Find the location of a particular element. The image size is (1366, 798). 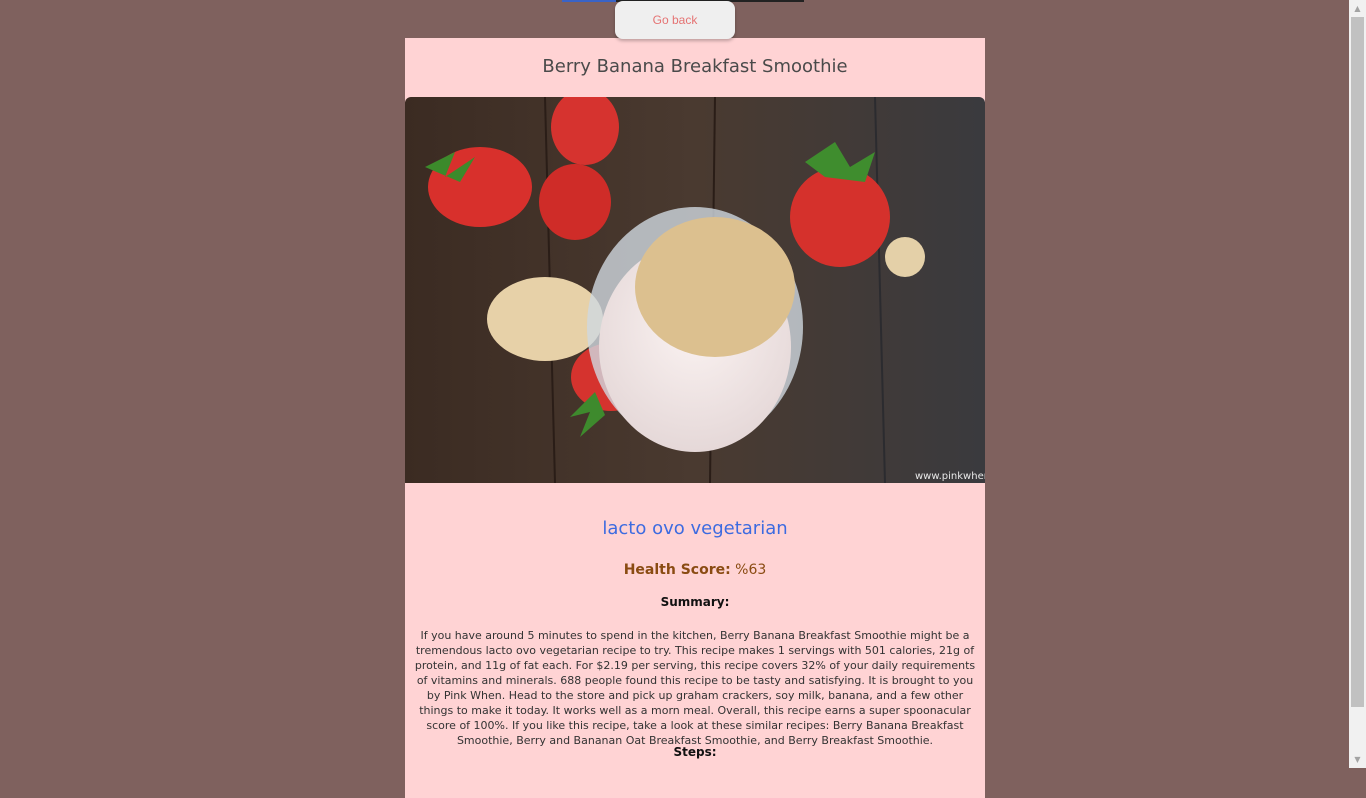

summary-heading: Summary: is located at coordinates (695, 602).